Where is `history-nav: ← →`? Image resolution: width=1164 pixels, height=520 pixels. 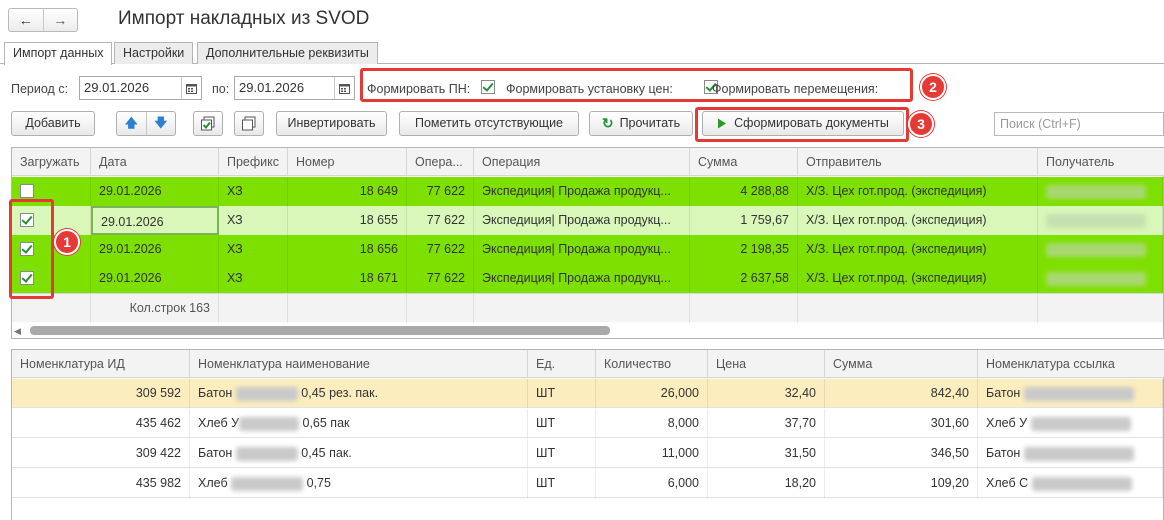 history-nav: ← → is located at coordinates (43, 20).